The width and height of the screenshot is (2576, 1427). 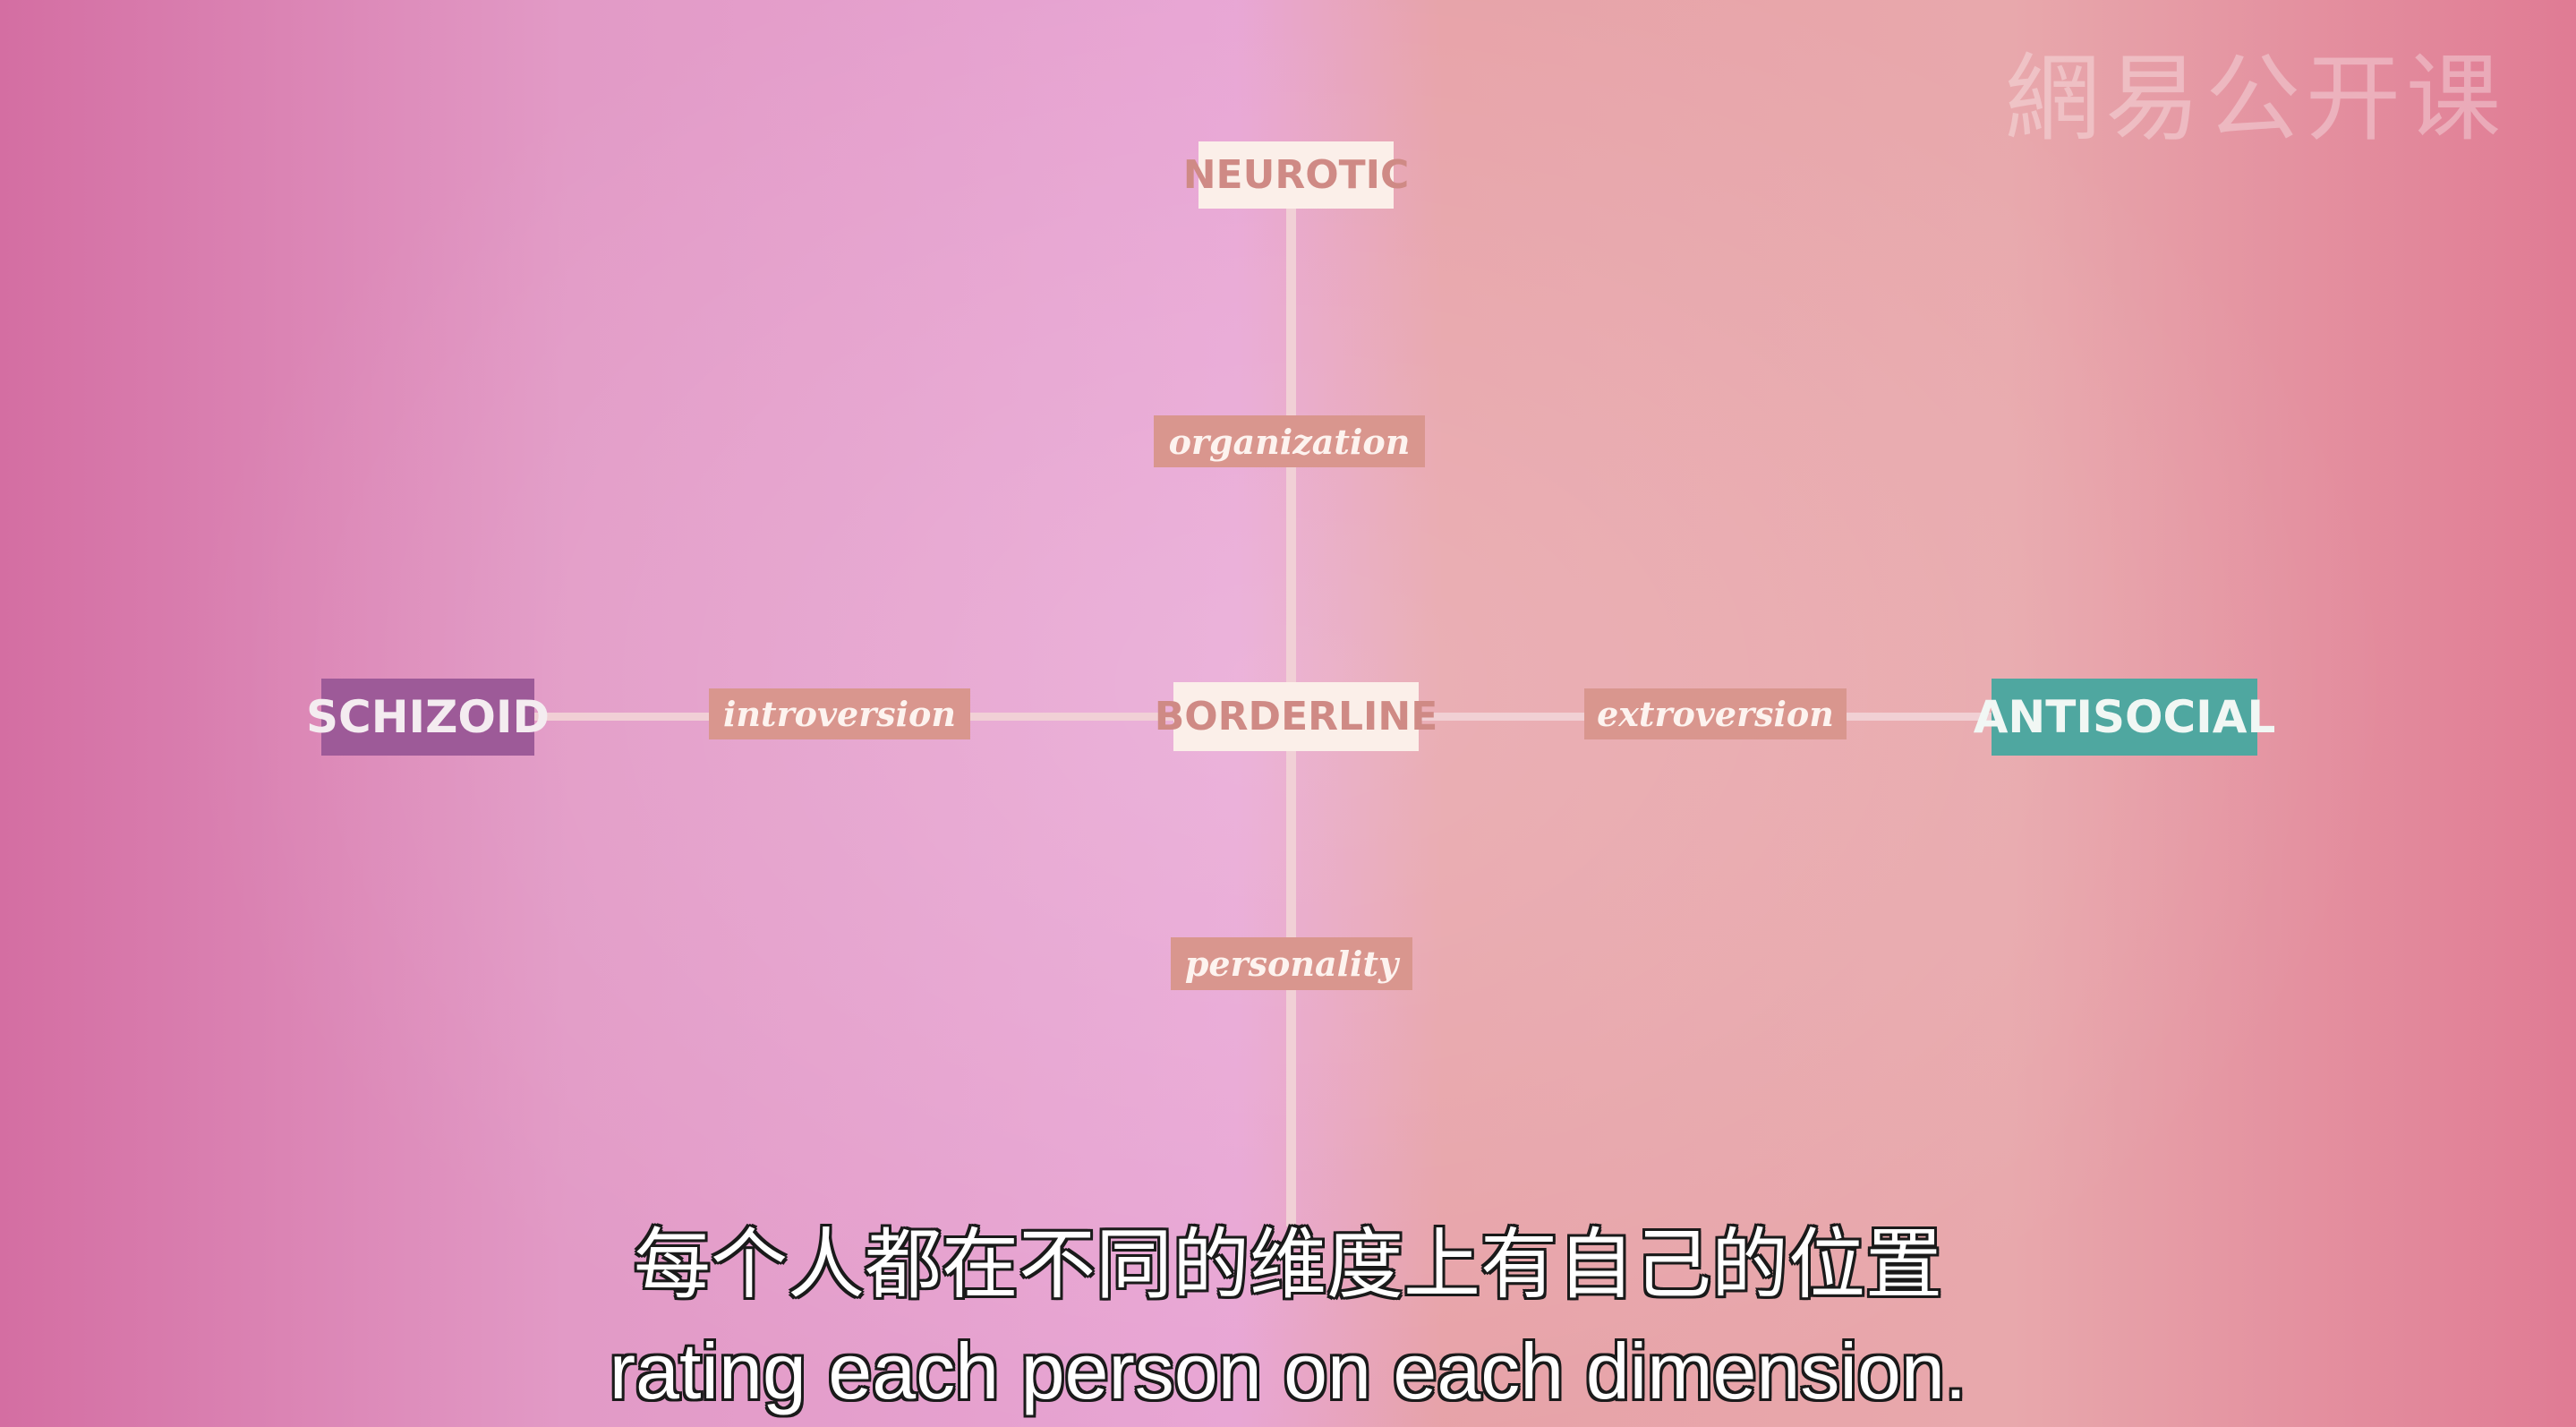 I want to click on subtitle-english: rating each person on each dimension., so click(x=1288, y=1371).